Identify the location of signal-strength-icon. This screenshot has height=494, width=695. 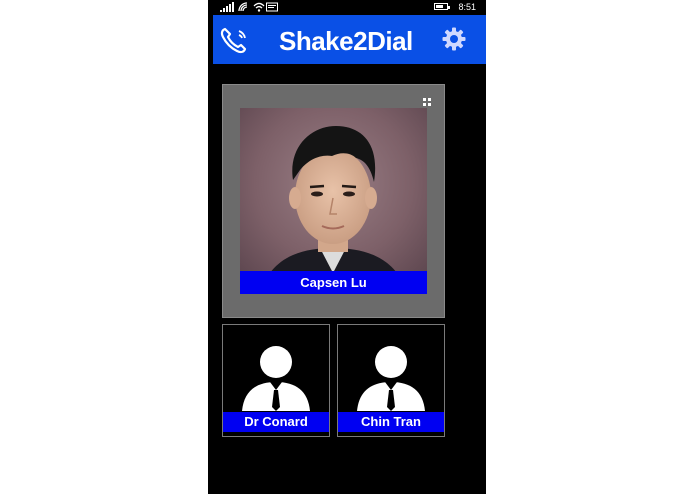
(227, 7).